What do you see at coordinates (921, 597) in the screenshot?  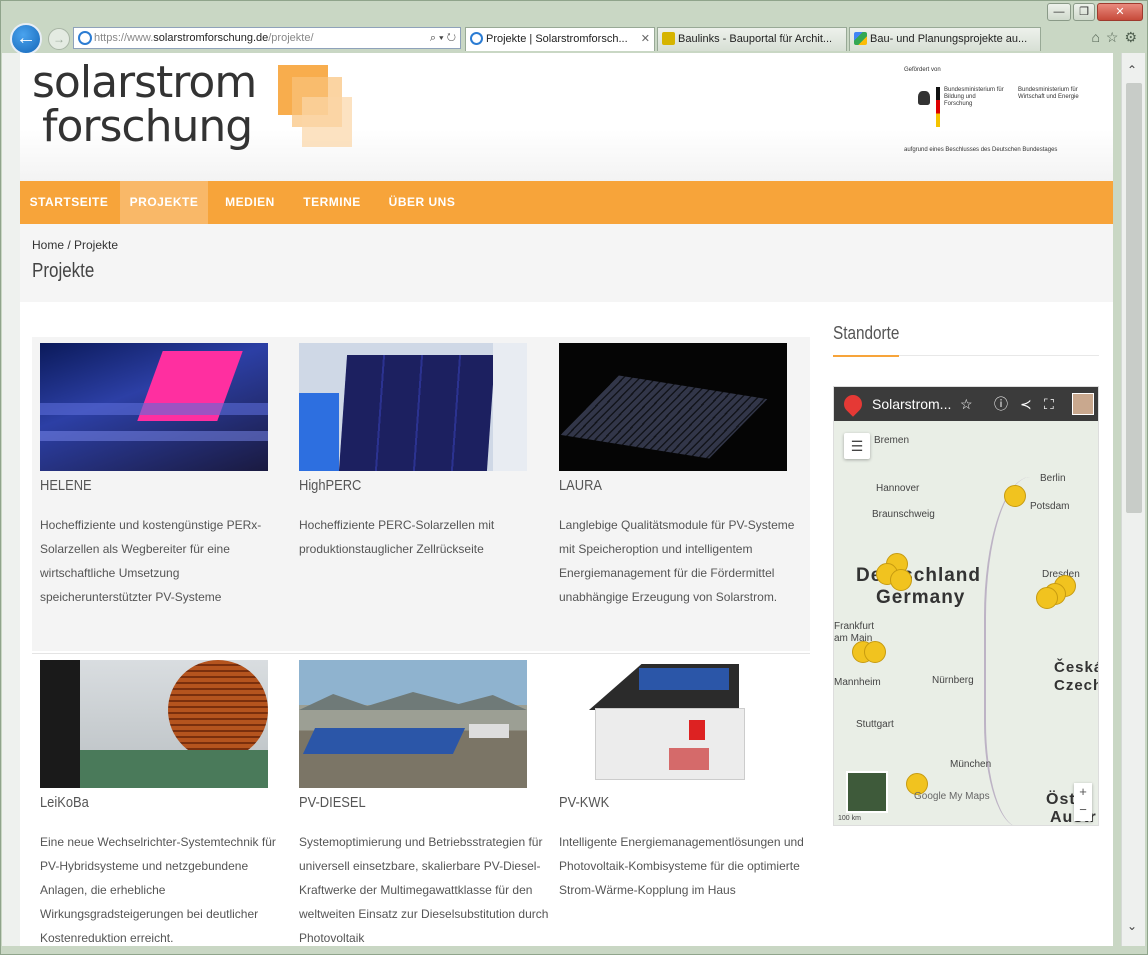 I see `map-label-germany: Germany` at bounding box center [921, 597].